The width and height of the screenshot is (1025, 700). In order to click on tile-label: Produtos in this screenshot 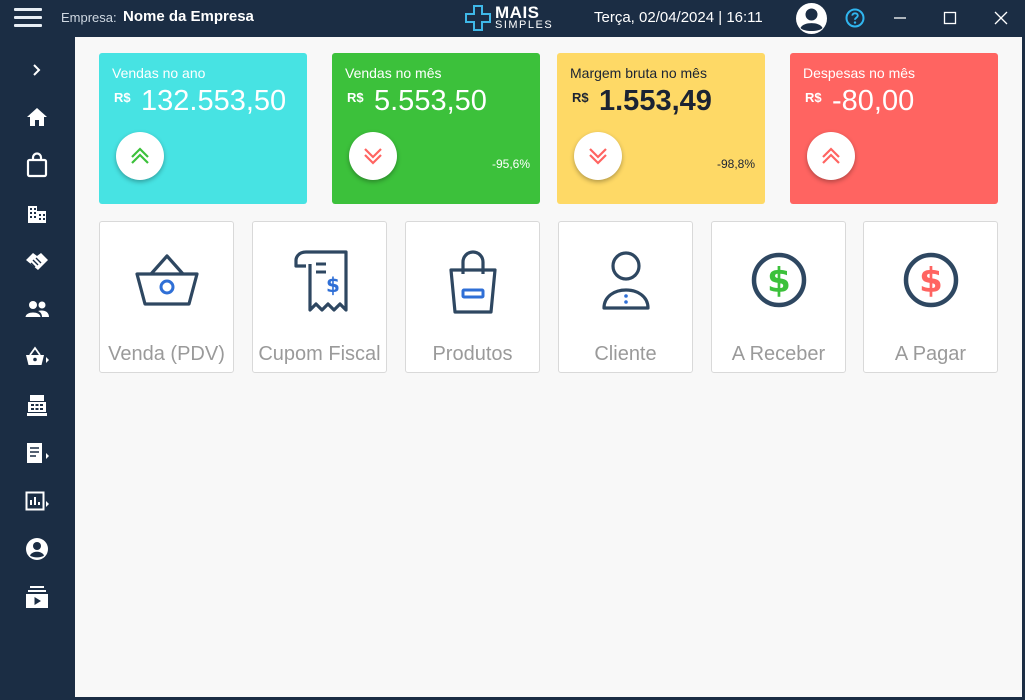, I will do `click(472, 354)`.